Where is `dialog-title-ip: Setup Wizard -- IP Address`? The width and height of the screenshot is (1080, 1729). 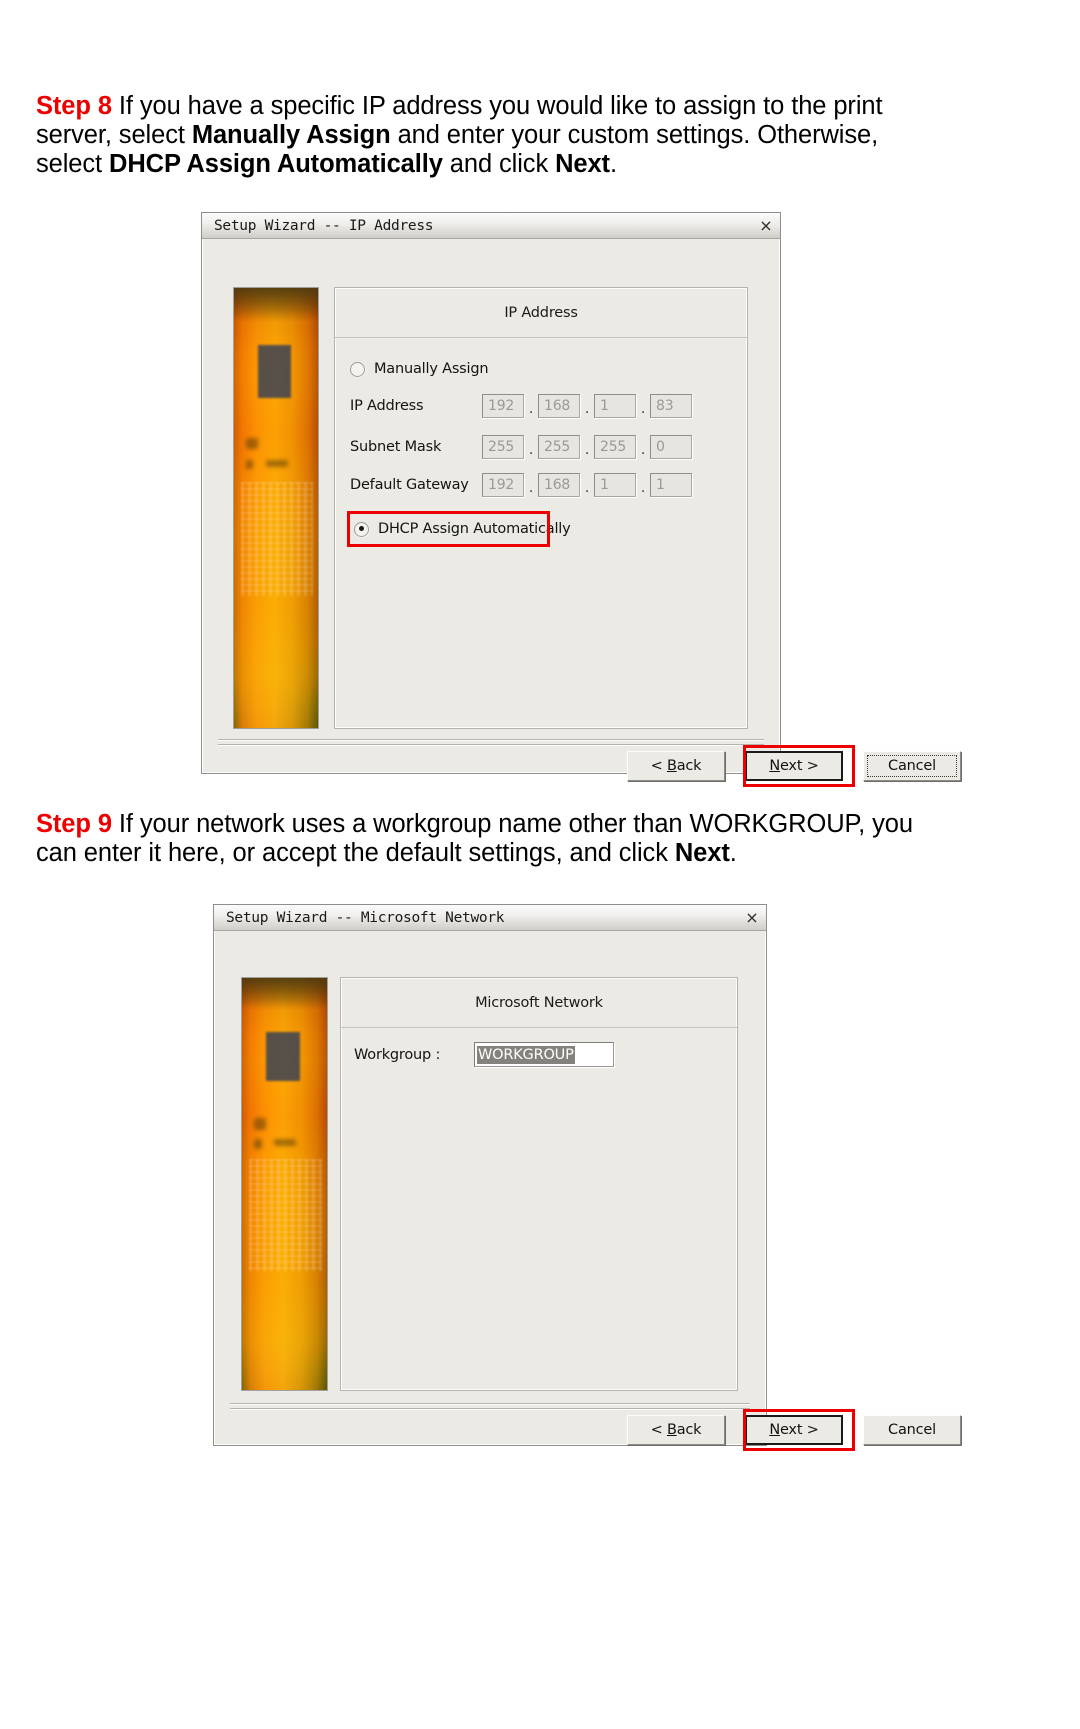 dialog-title-ip: Setup Wizard -- IP Address is located at coordinates (324, 225).